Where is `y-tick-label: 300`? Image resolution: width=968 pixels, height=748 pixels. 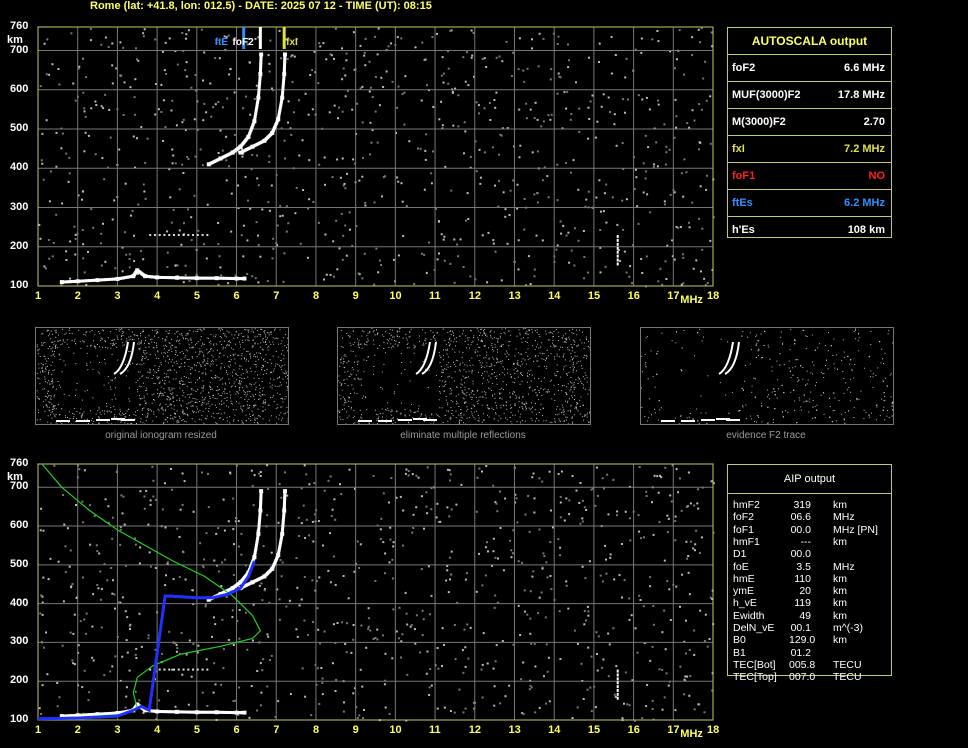
y-tick-label: 300 is located at coordinates (19, 206).